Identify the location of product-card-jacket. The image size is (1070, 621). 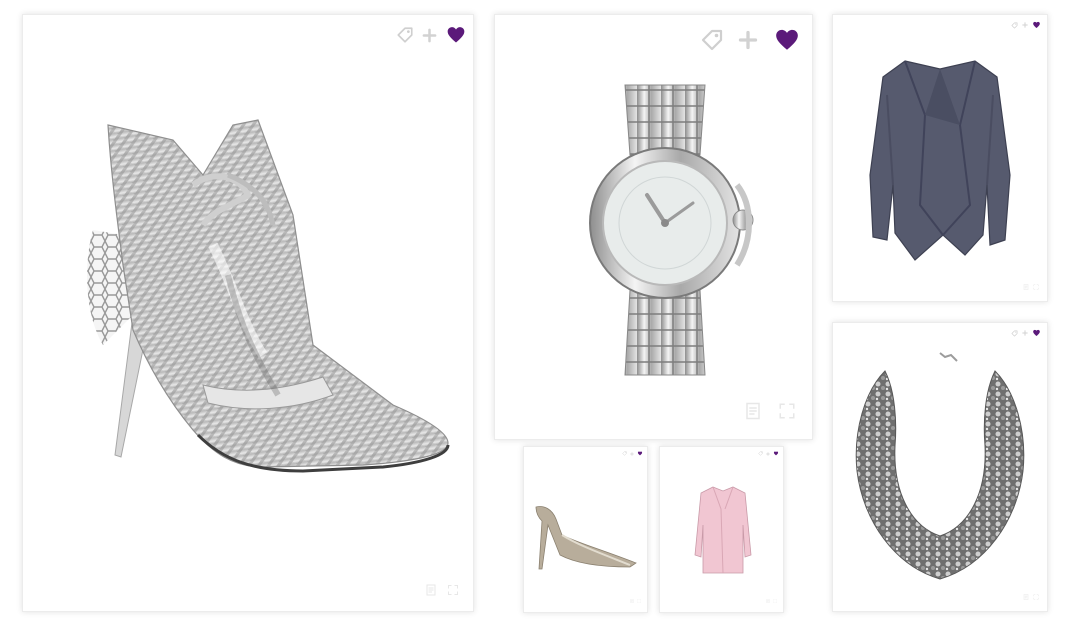
(940, 158).